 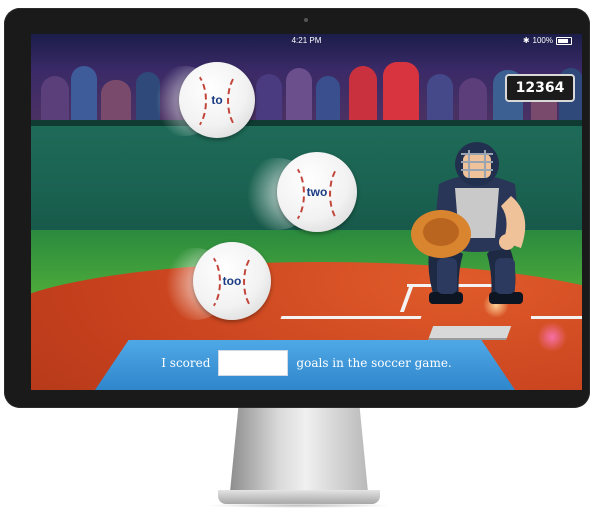 I want to click on ball-word: to, so click(x=217, y=100).